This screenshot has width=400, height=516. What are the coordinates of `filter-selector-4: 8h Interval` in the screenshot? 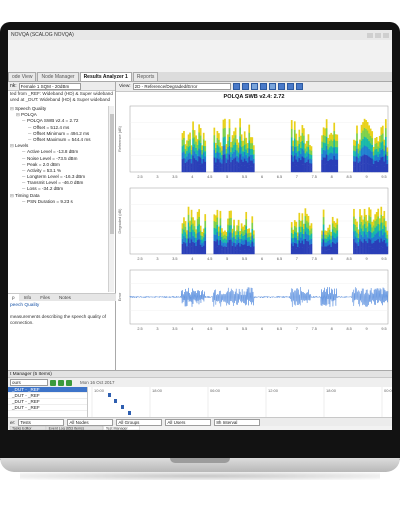 It's located at (237, 422).